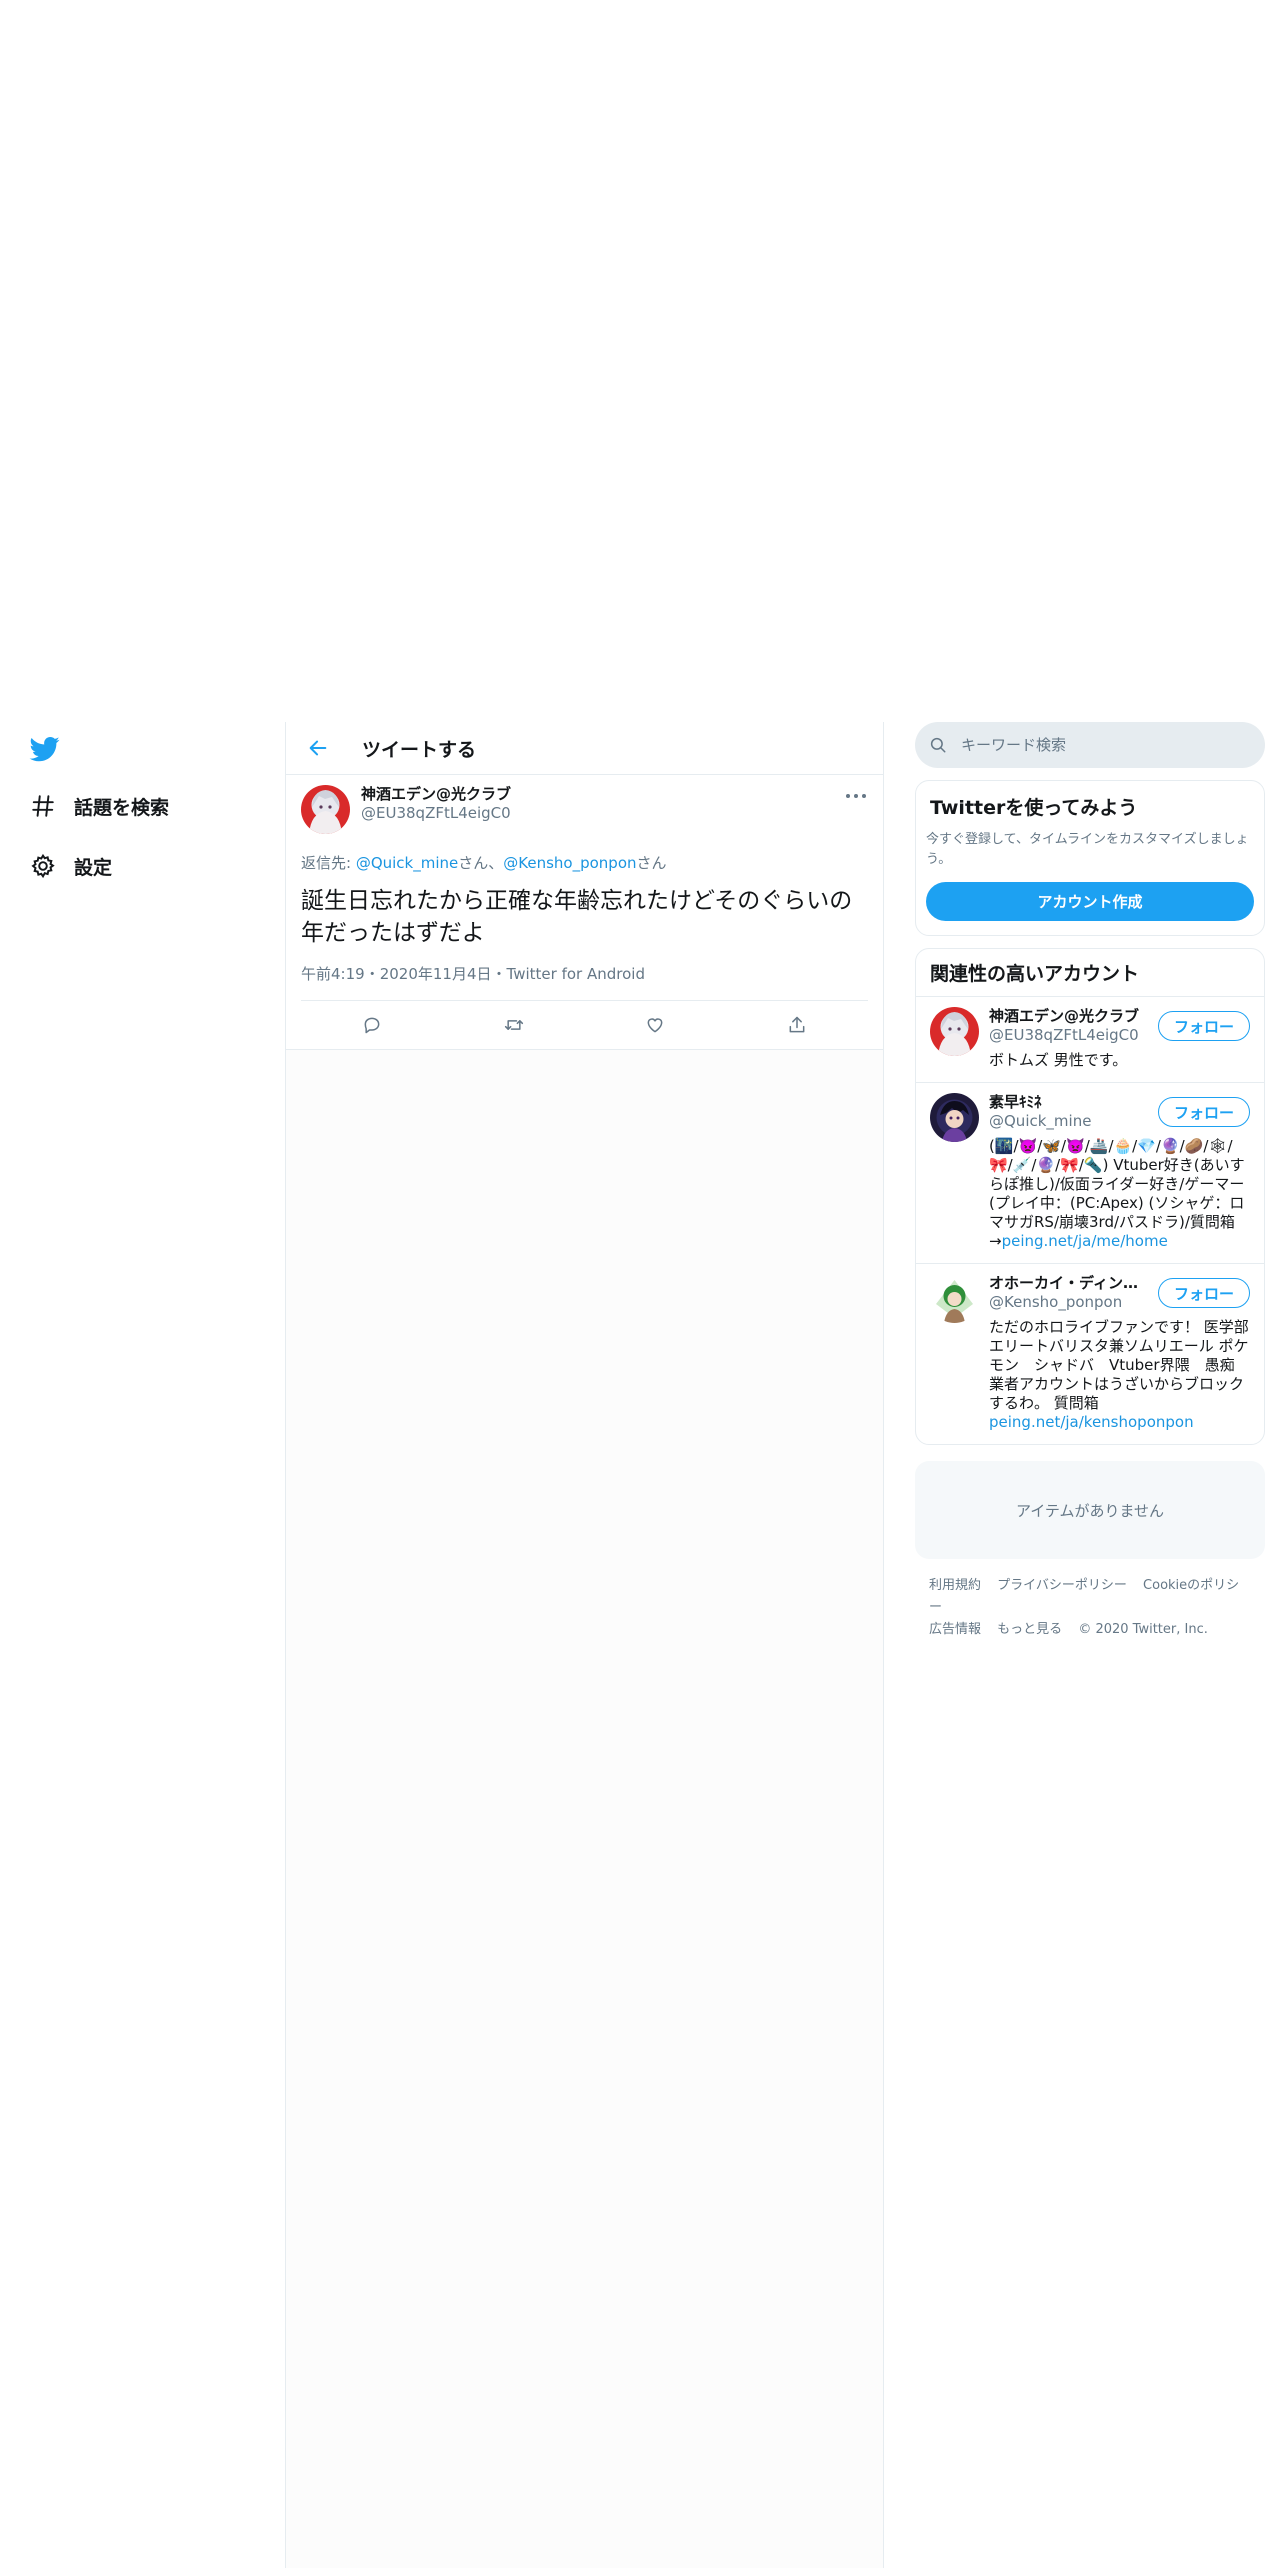 This screenshot has height=2568, width=1284. I want to click on signup-text: 今すぐ登録して、タイムラインをカスタマイズしましょう。, so click(1087, 849).